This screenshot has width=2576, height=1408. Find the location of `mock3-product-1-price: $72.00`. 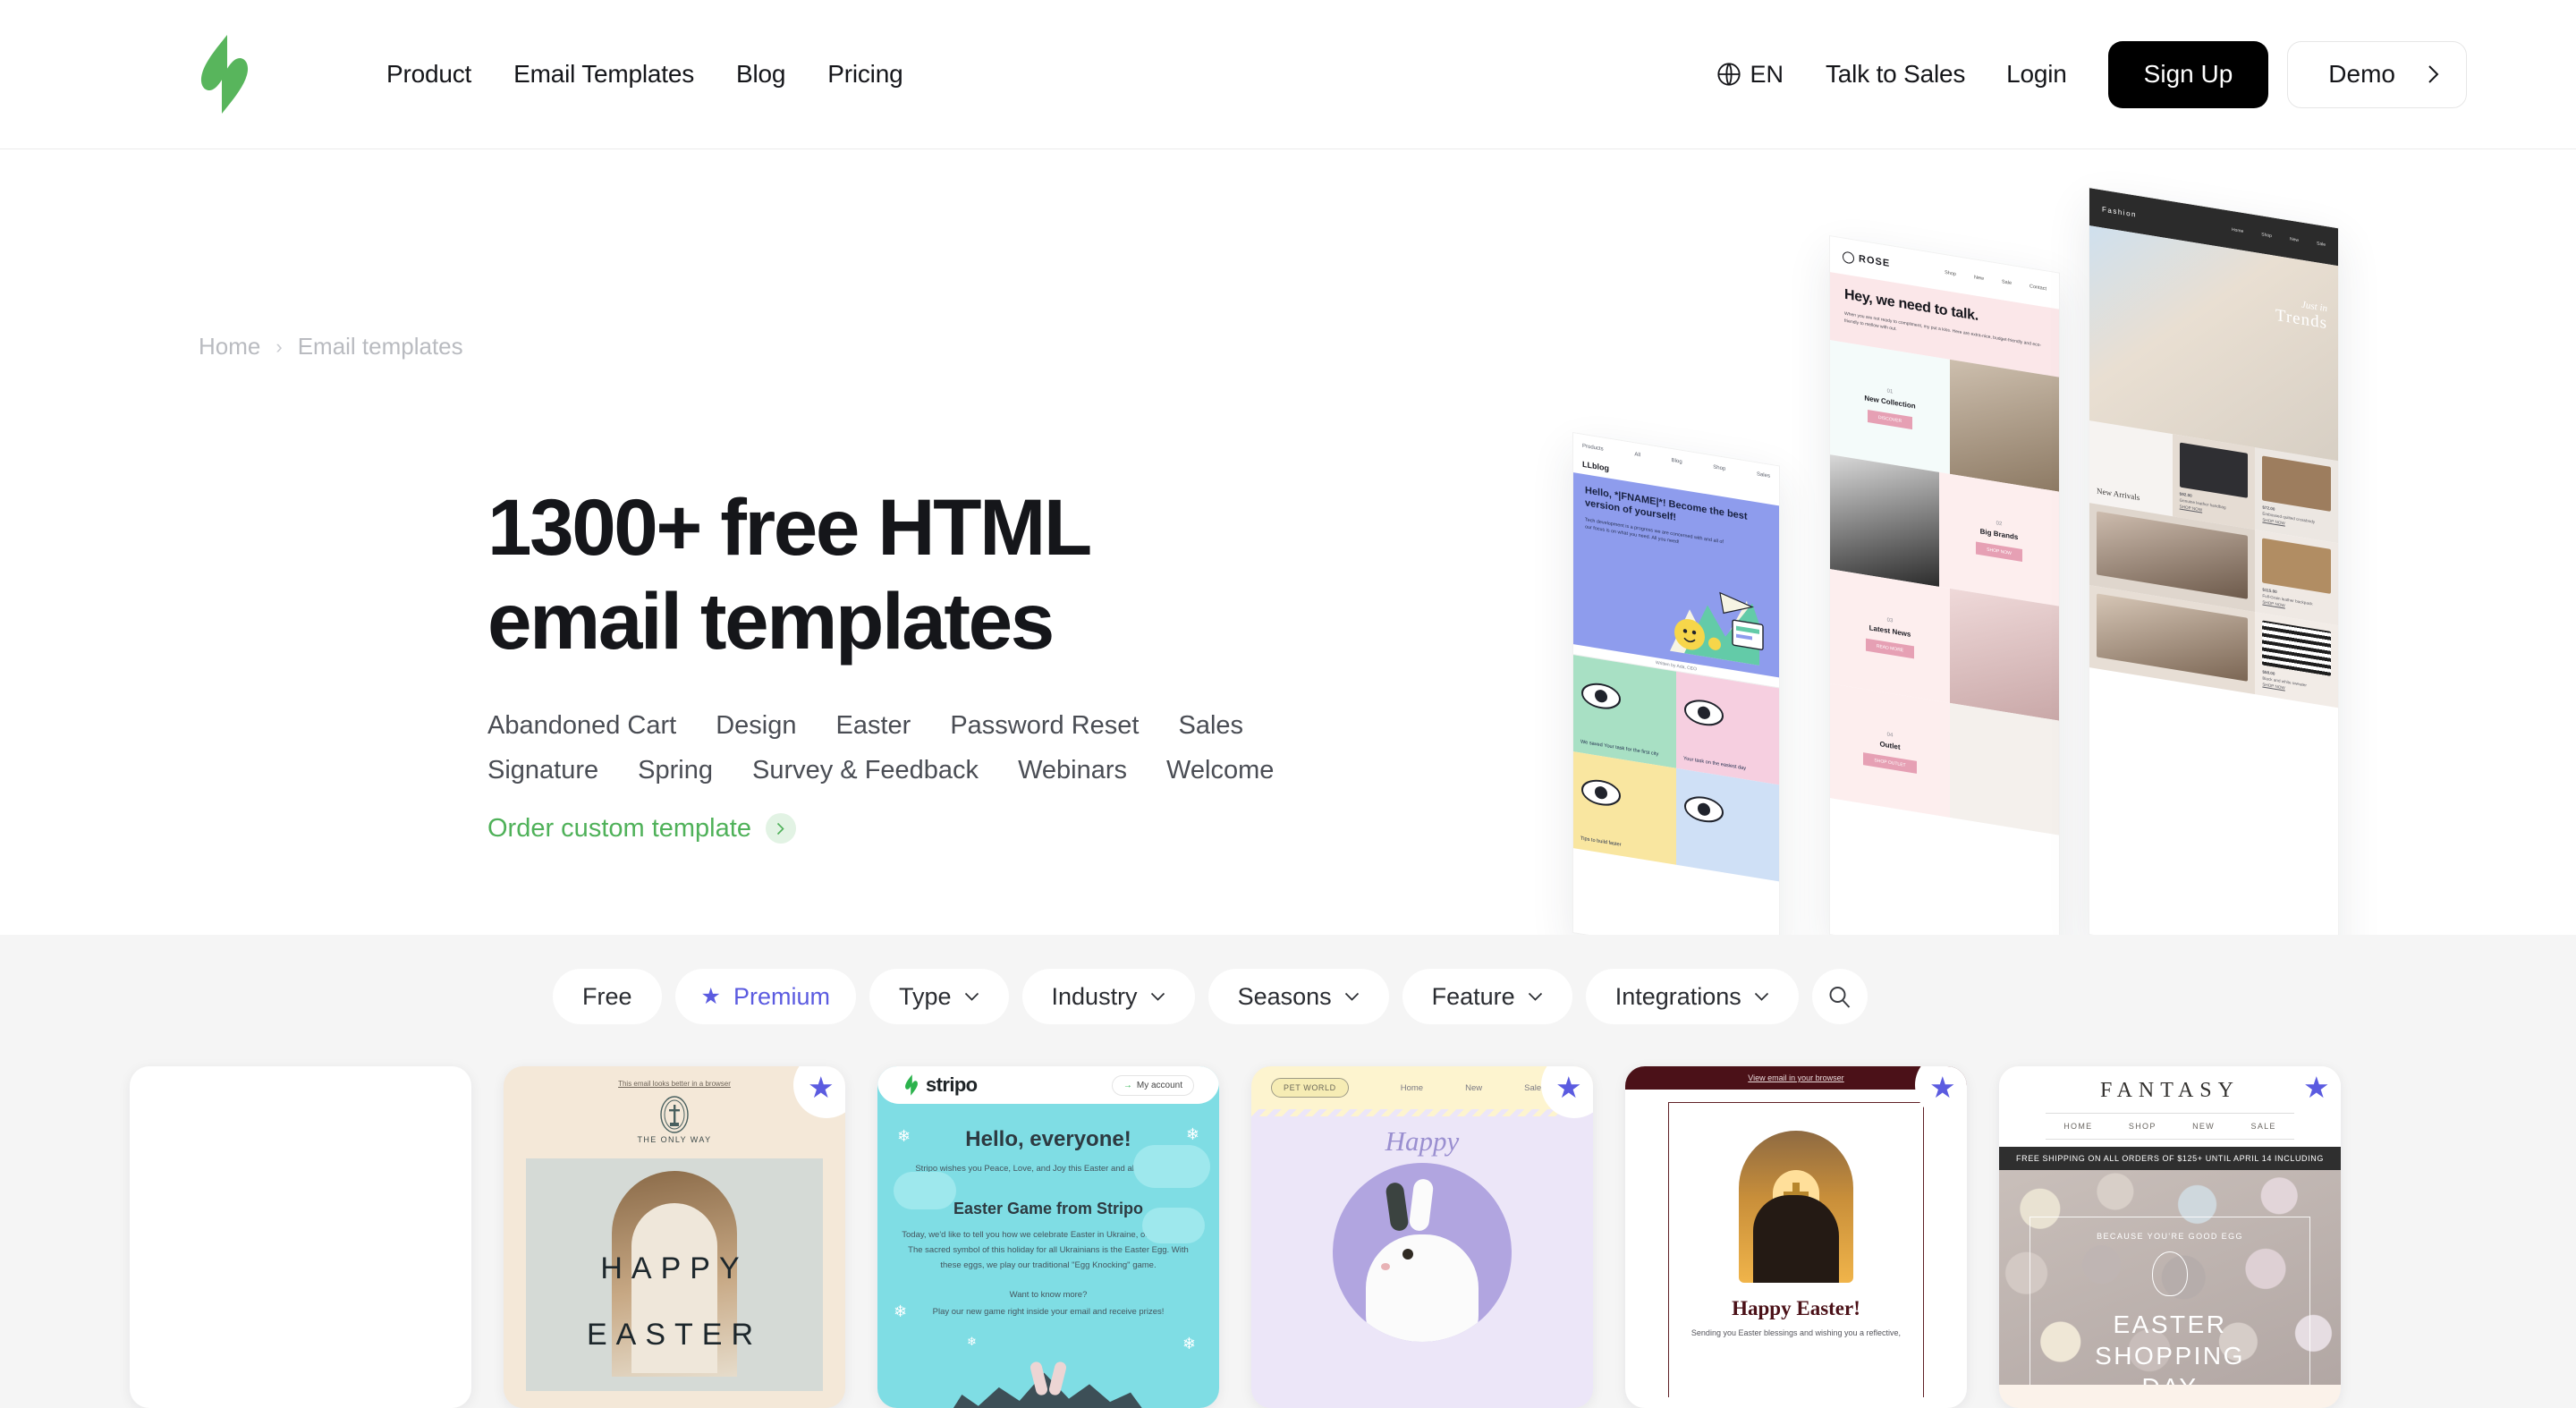

mock3-product-1-price: $72.00 is located at coordinates (2268, 509).